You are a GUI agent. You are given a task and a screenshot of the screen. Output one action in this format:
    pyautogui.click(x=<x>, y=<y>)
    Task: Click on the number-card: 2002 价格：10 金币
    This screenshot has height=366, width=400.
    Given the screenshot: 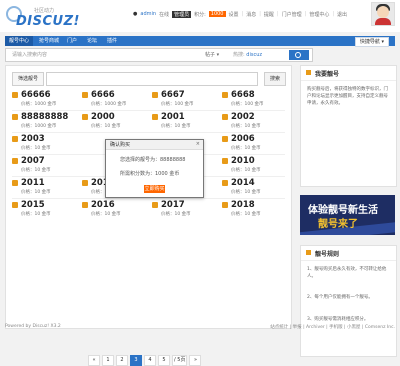 What is the action you would take?
    pyautogui.click(x=253, y=121)
    